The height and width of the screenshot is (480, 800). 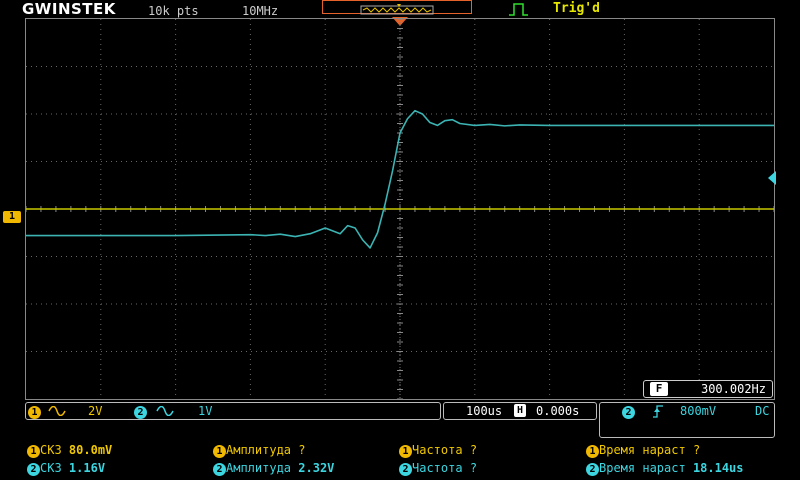 I want to click on timebase-scale: 100us, so click(x=484, y=411).